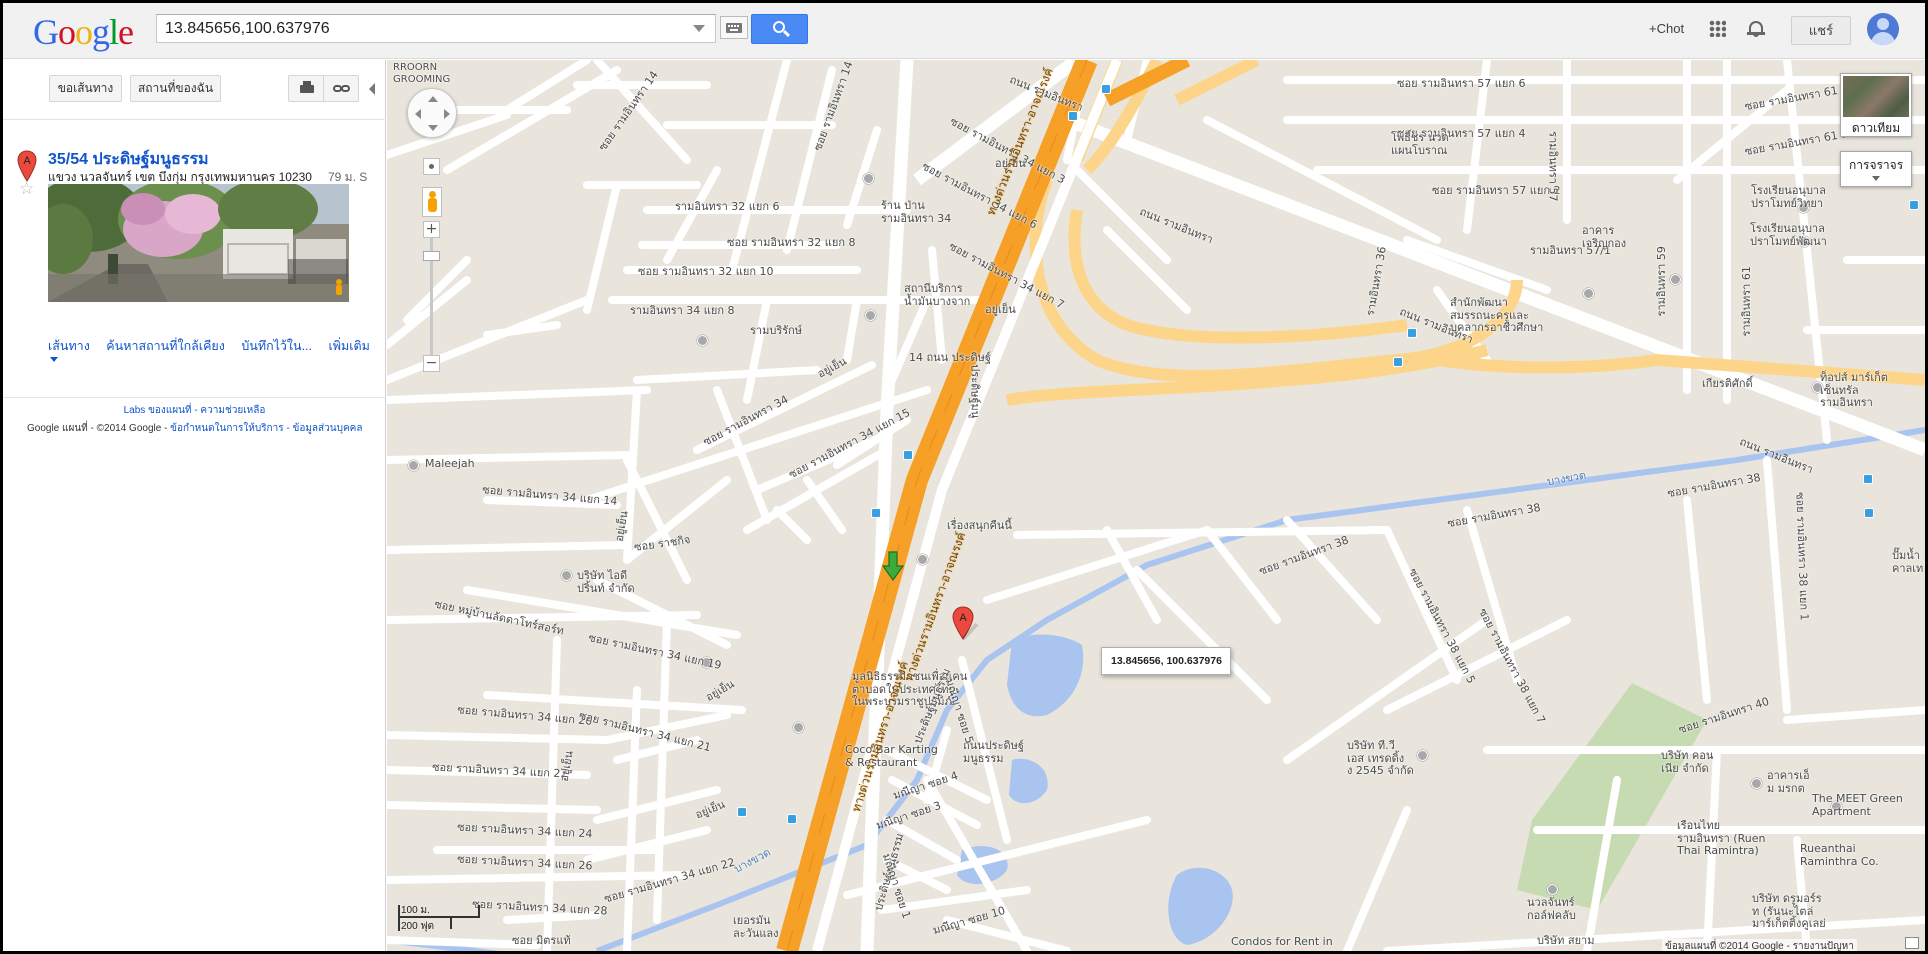 The width and height of the screenshot is (1928, 954). What do you see at coordinates (1821, 30) in the screenshot?
I see `share-button: แชร์` at bounding box center [1821, 30].